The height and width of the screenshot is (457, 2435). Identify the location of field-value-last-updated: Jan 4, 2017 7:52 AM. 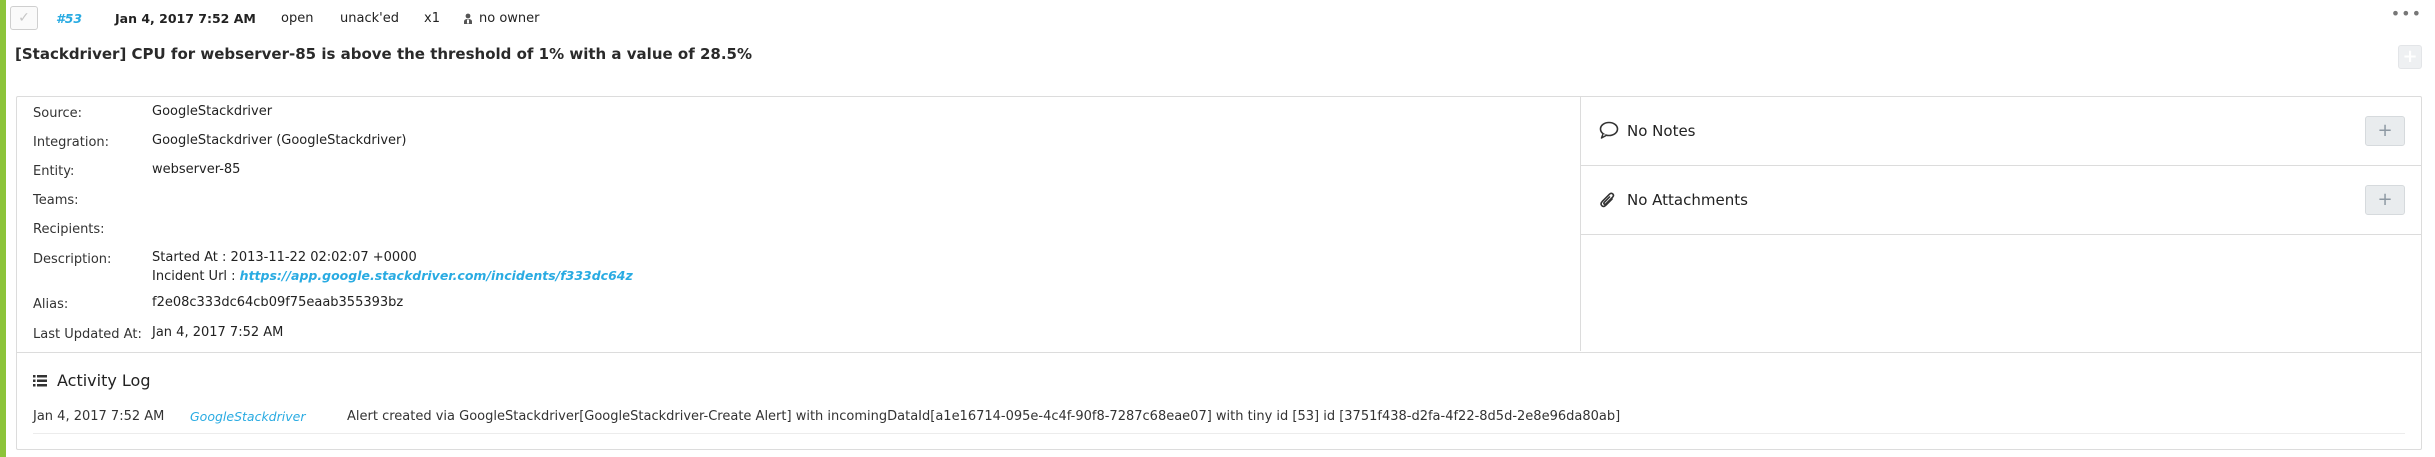
(218, 332).